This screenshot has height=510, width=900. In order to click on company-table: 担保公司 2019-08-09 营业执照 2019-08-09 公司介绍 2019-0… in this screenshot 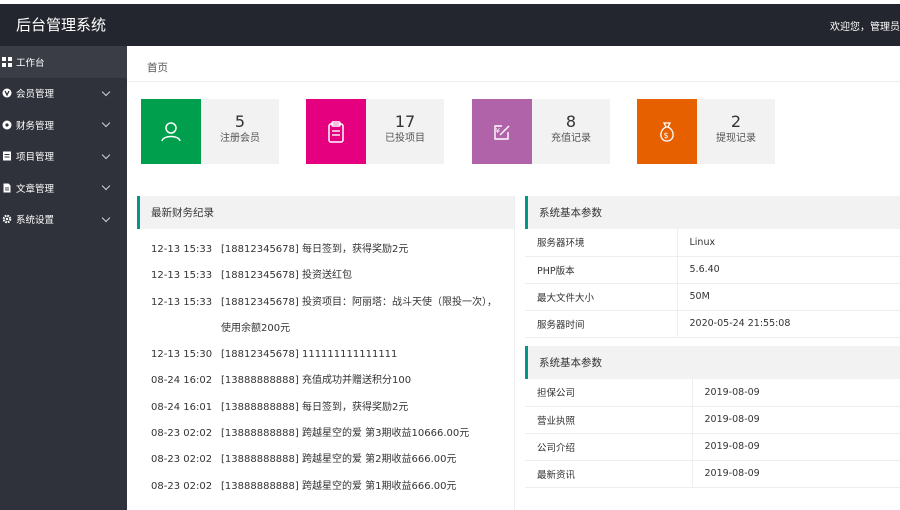, I will do `click(712, 433)`.